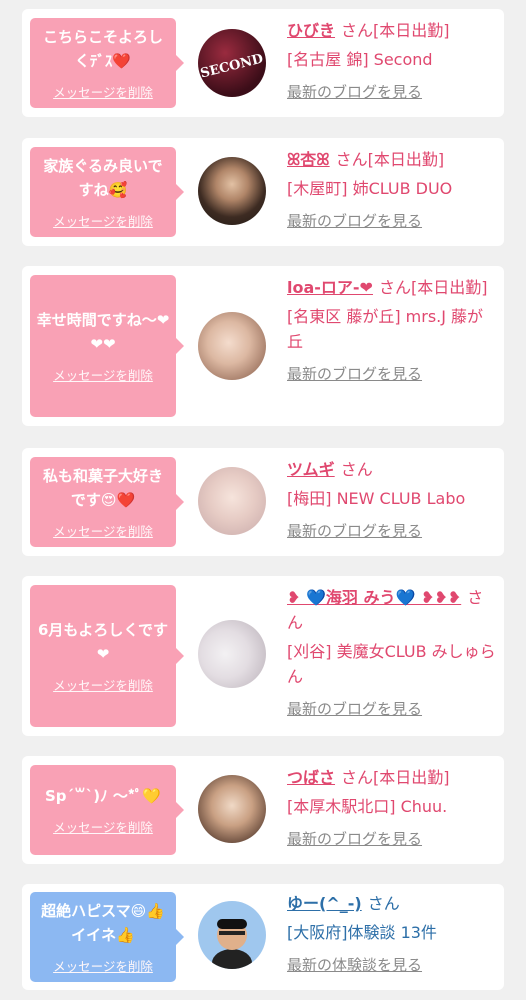 The width and height of the screenshot is (526, 1000). What do you see at coordinates (393, 965) in the screenshot?
I see `latest-review-link: 最新の体験談を見る` at bounding box center [393, 965].